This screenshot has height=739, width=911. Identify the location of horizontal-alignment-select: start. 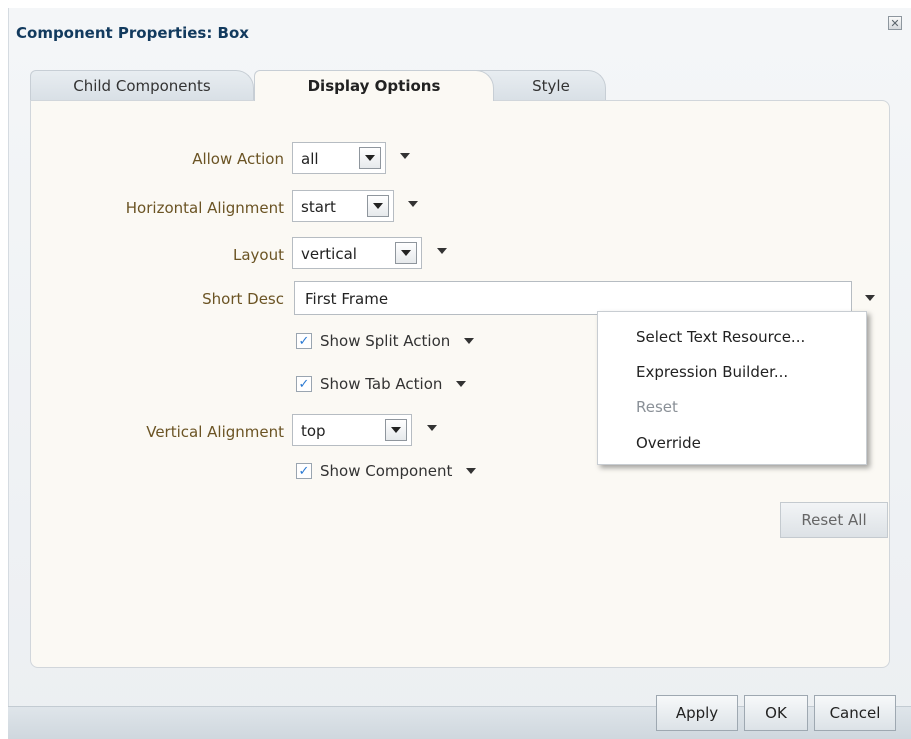
(343, 206).